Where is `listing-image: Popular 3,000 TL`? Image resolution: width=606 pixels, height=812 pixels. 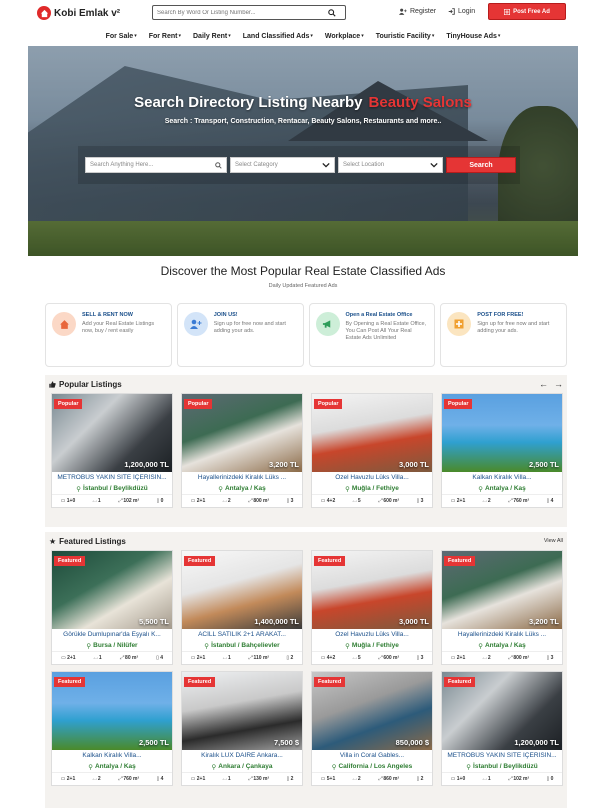
listing-image: Popular 3,000 TL is located at coordinates (372, 433).